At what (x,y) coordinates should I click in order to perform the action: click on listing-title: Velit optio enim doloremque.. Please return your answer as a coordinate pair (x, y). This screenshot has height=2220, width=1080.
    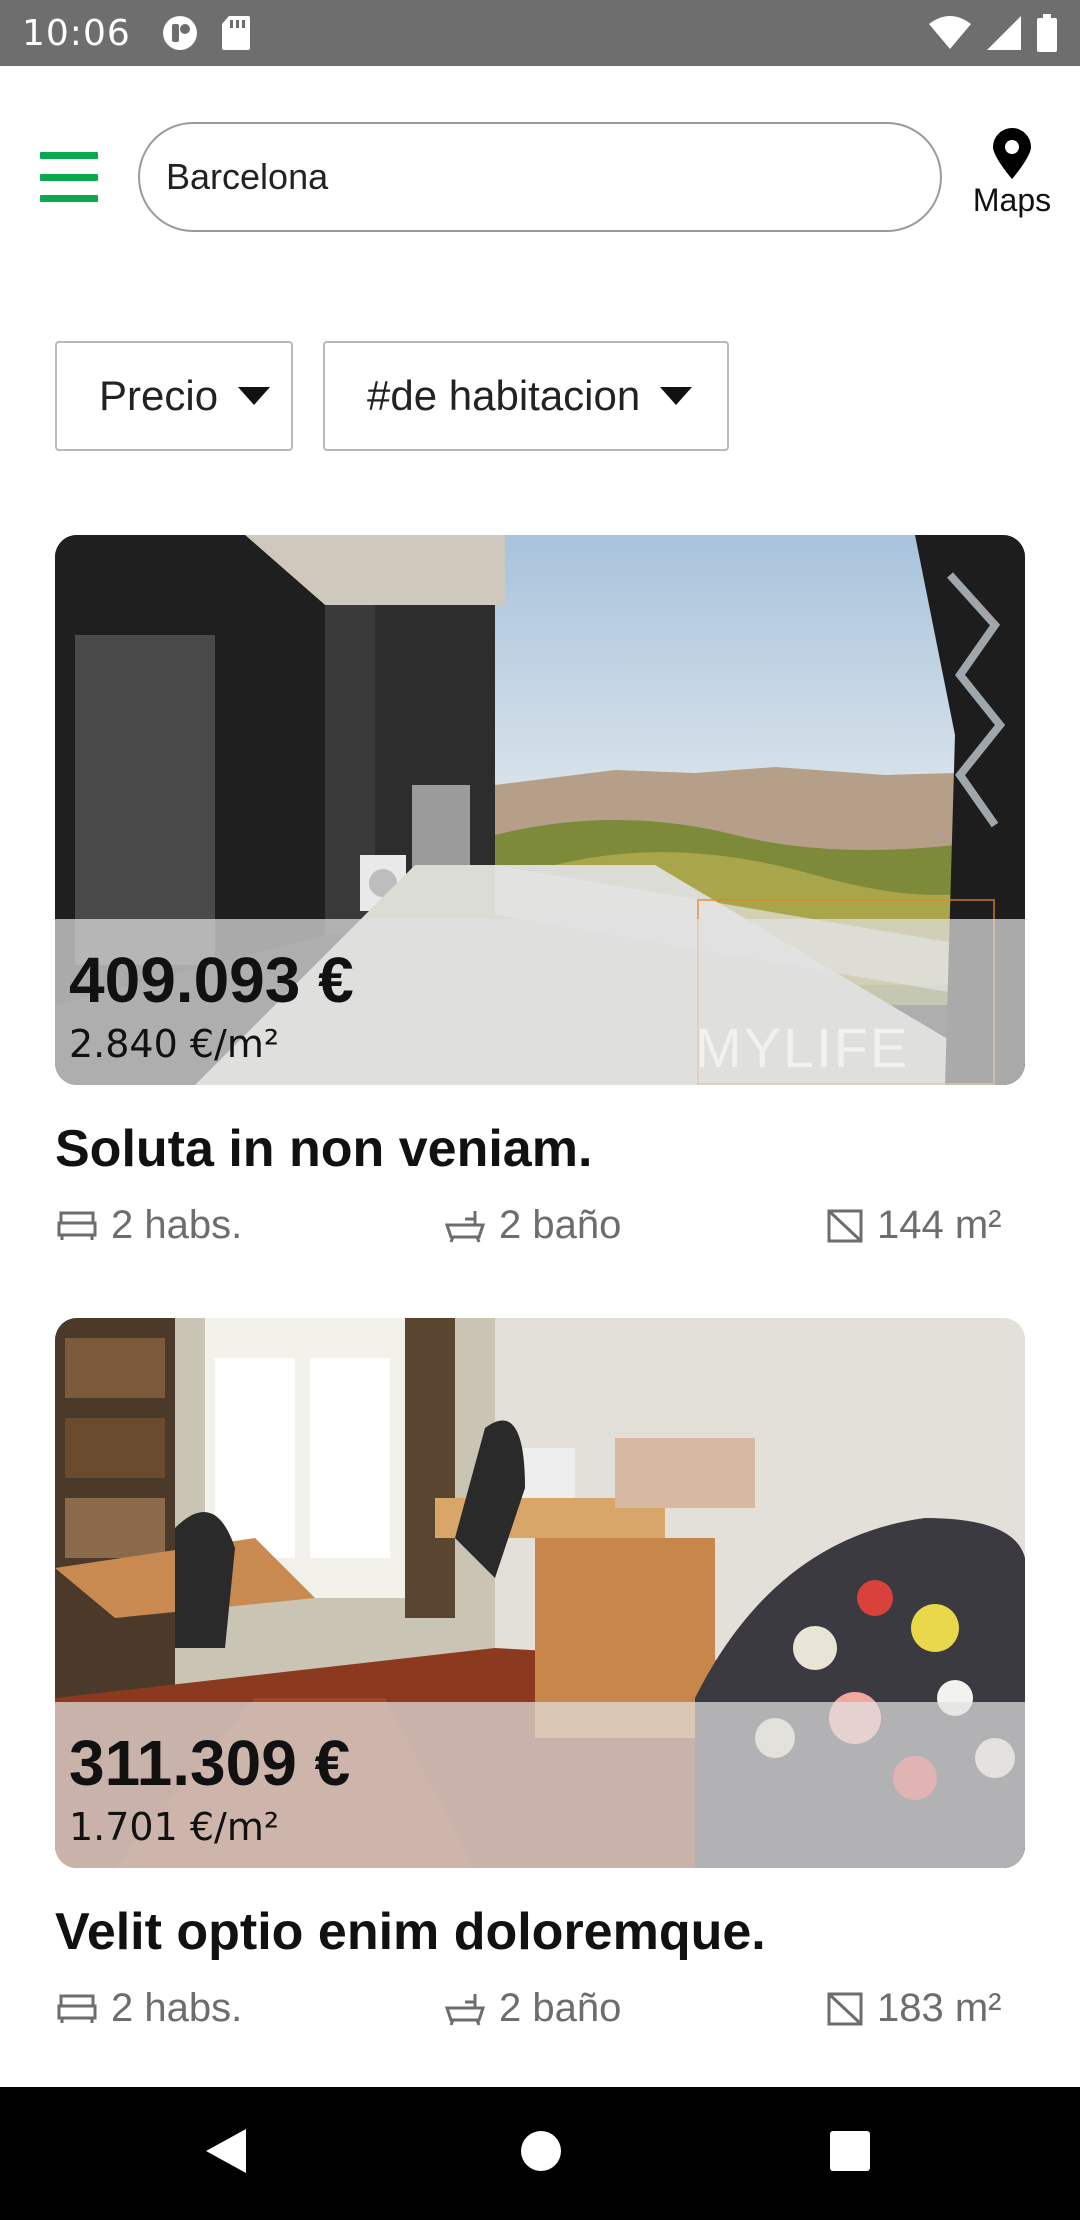
    Looking at the image, I should click on (540, 1932).